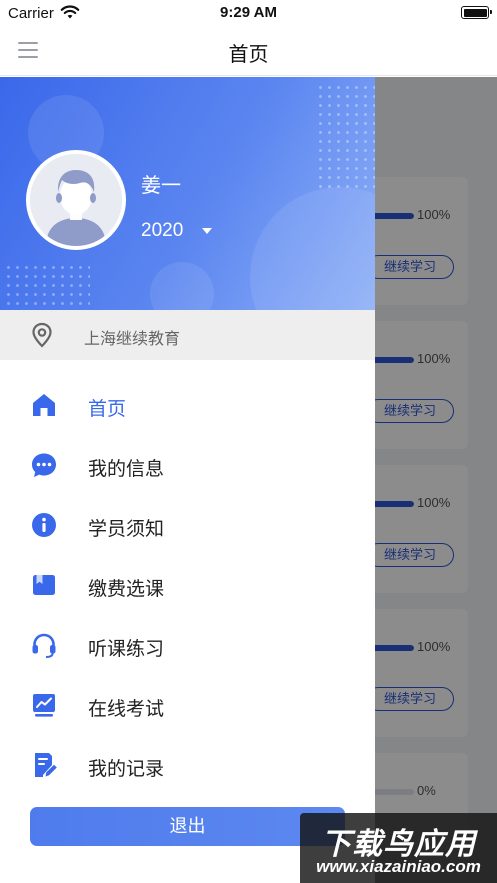 This screenshot has height=883, width=497. Describe the element at coordinates (126, 589) in the screenshot. I see `menu-item-label: 缴费选课` at that location.